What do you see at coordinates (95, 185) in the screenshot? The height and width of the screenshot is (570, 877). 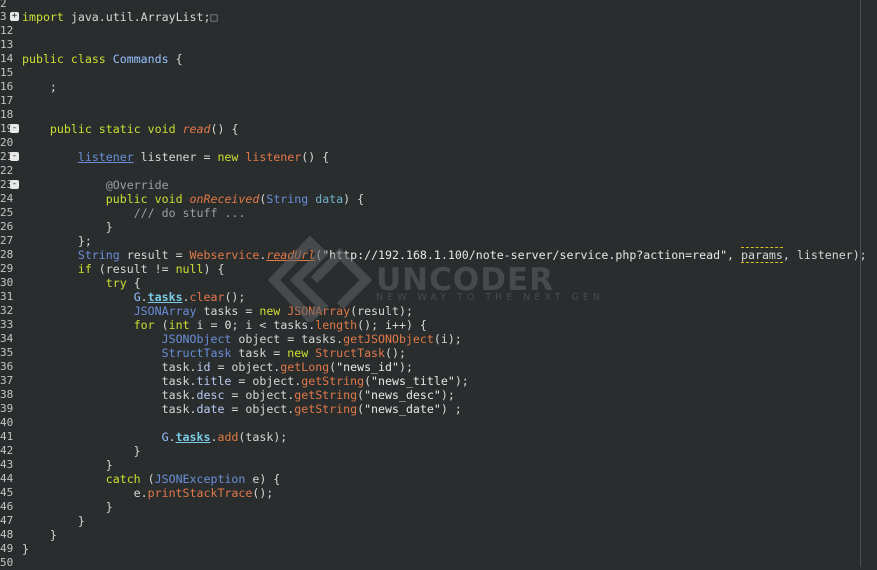 I see `code-line: @Override` at bounding box center [95, 185].